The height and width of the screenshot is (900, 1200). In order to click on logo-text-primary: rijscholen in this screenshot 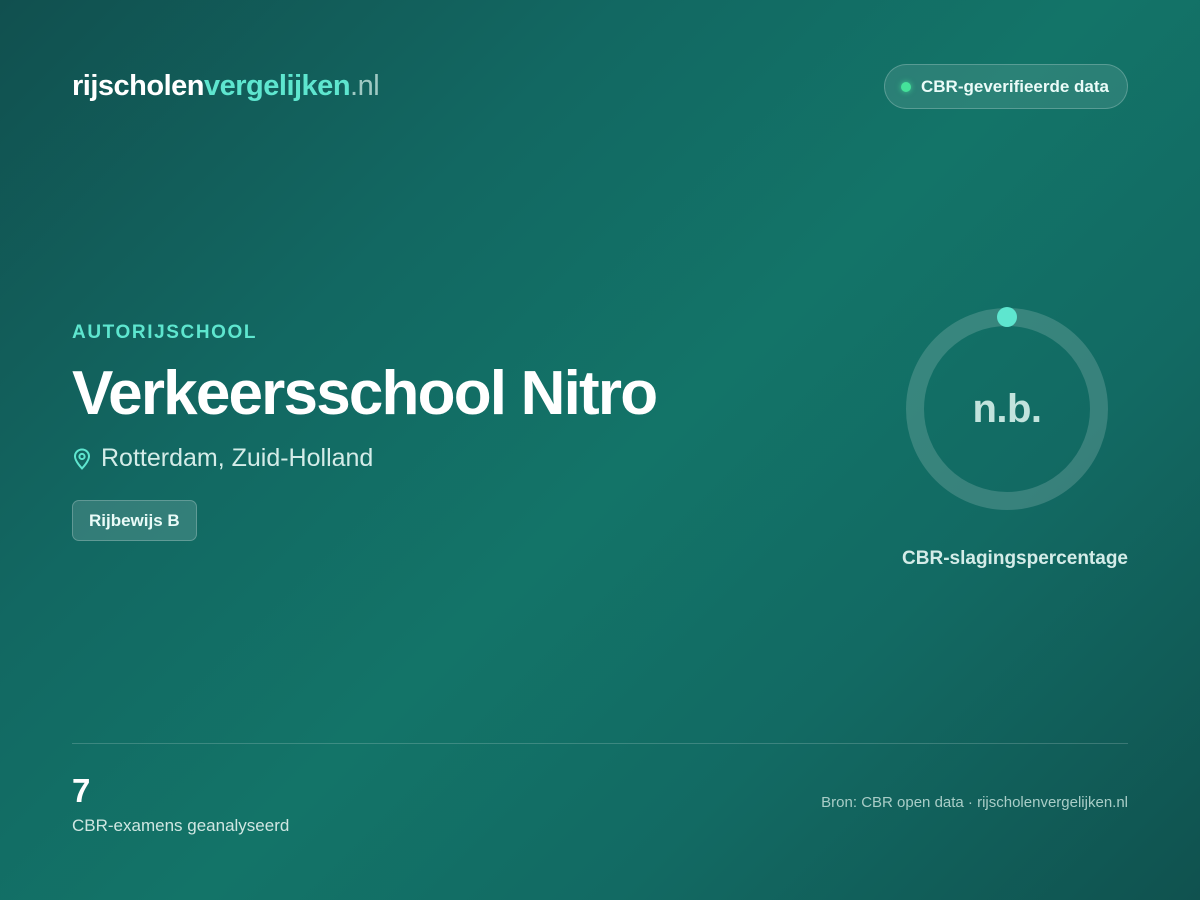, I will do `click(138, 86)`.